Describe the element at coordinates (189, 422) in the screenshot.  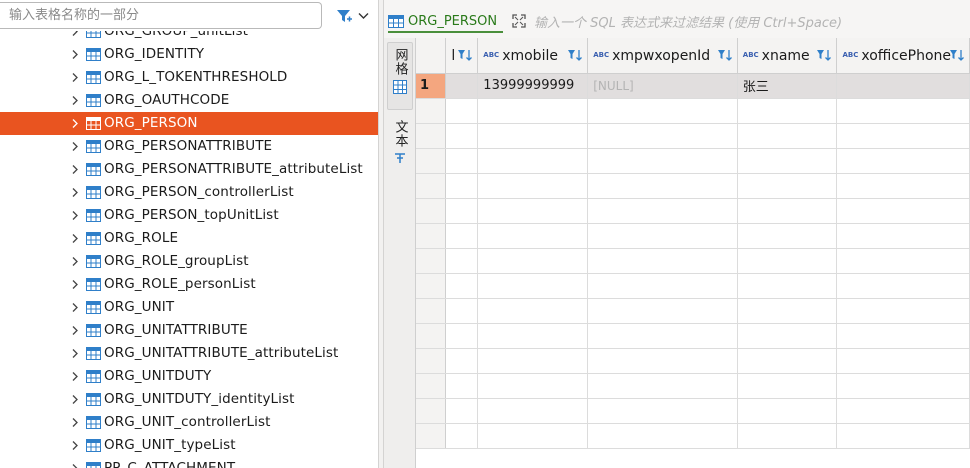
I see `tree-item: ORG_UNIT_controllerList` at that location.